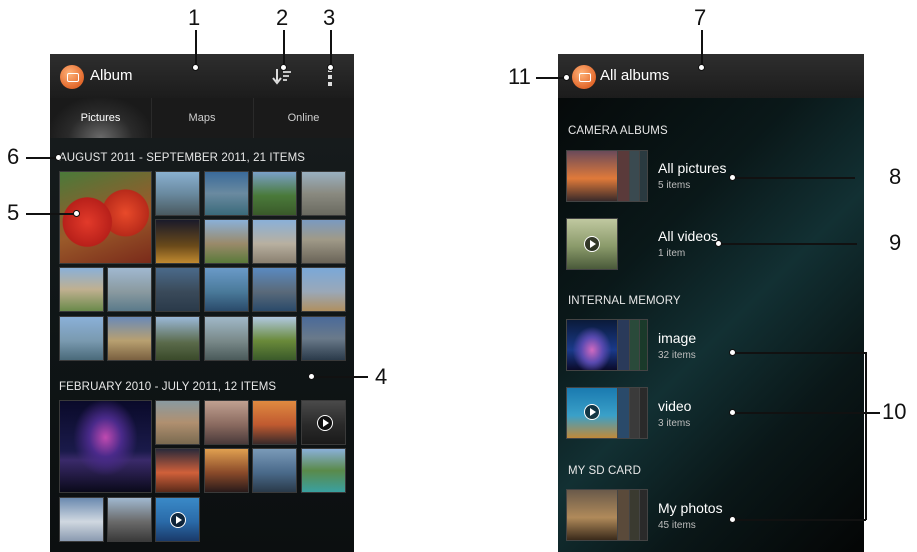  What do you see at coordinates (895, 176) in the screenshot?
I see `callout-number: 8` at bounding box center [895, 176].